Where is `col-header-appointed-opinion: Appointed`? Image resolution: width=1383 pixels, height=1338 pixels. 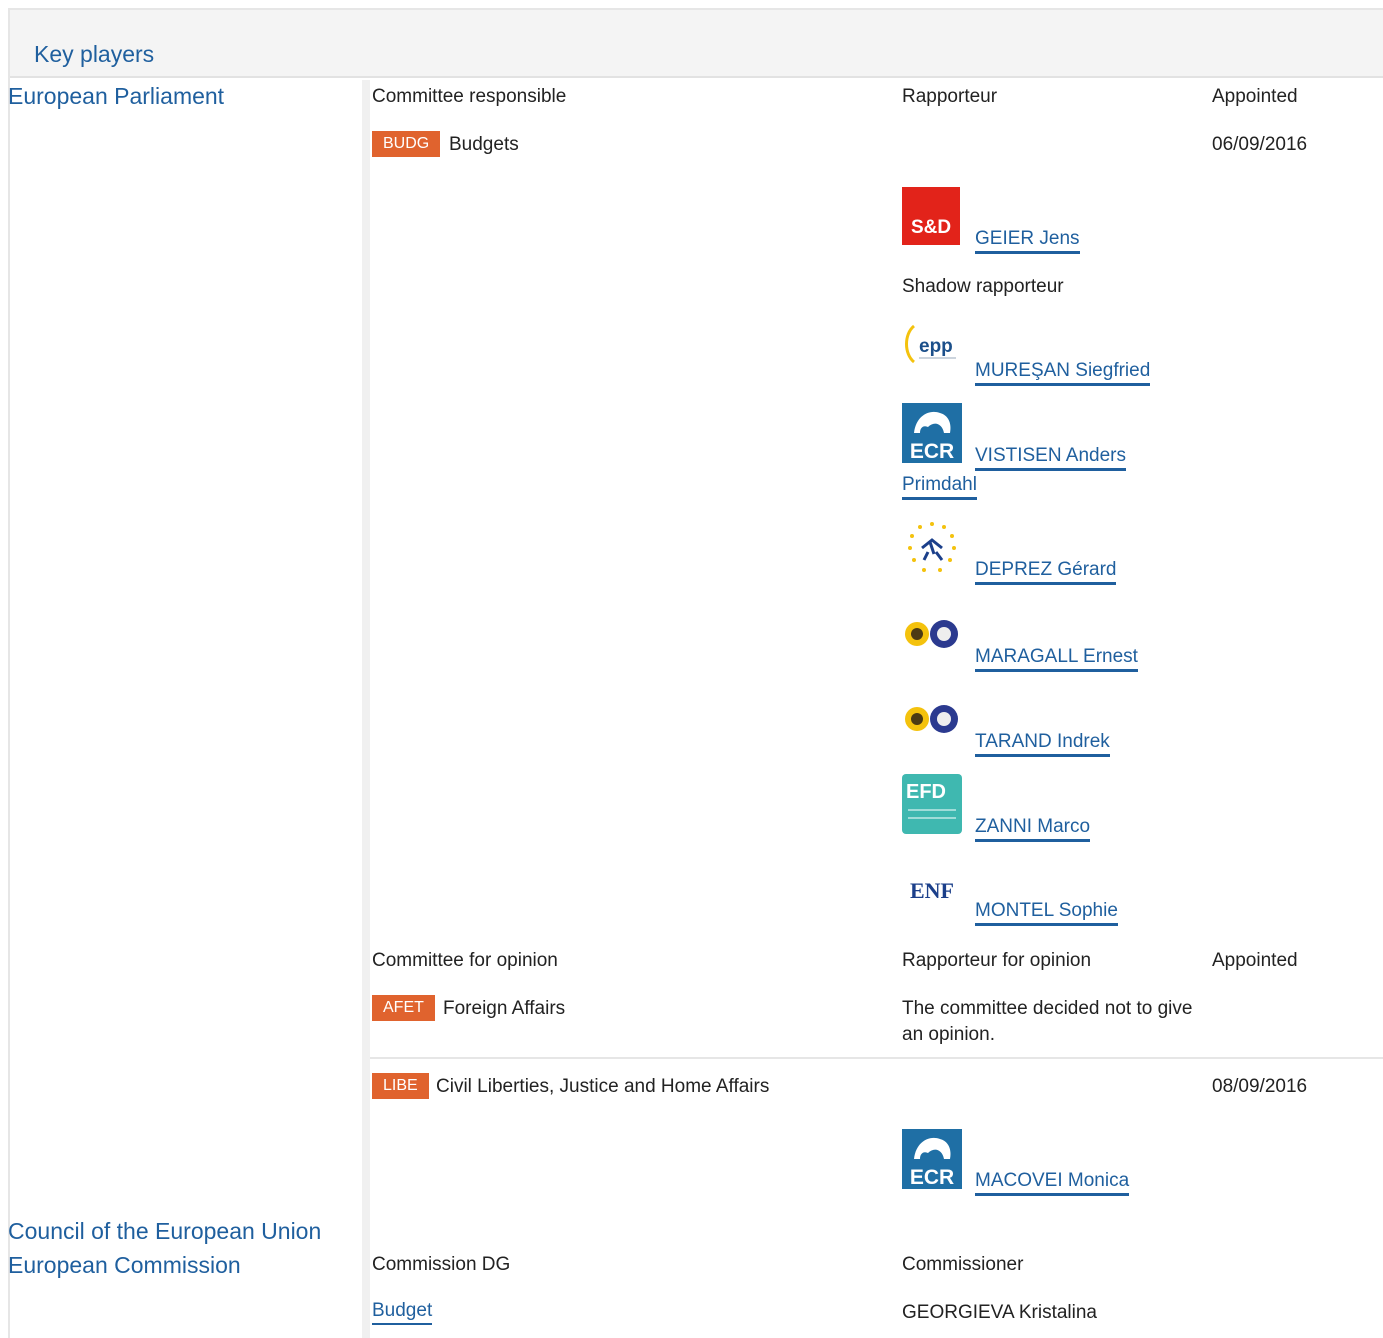 col-header-appointed-opinion: Appointed is located at coordinates (1255, 960).